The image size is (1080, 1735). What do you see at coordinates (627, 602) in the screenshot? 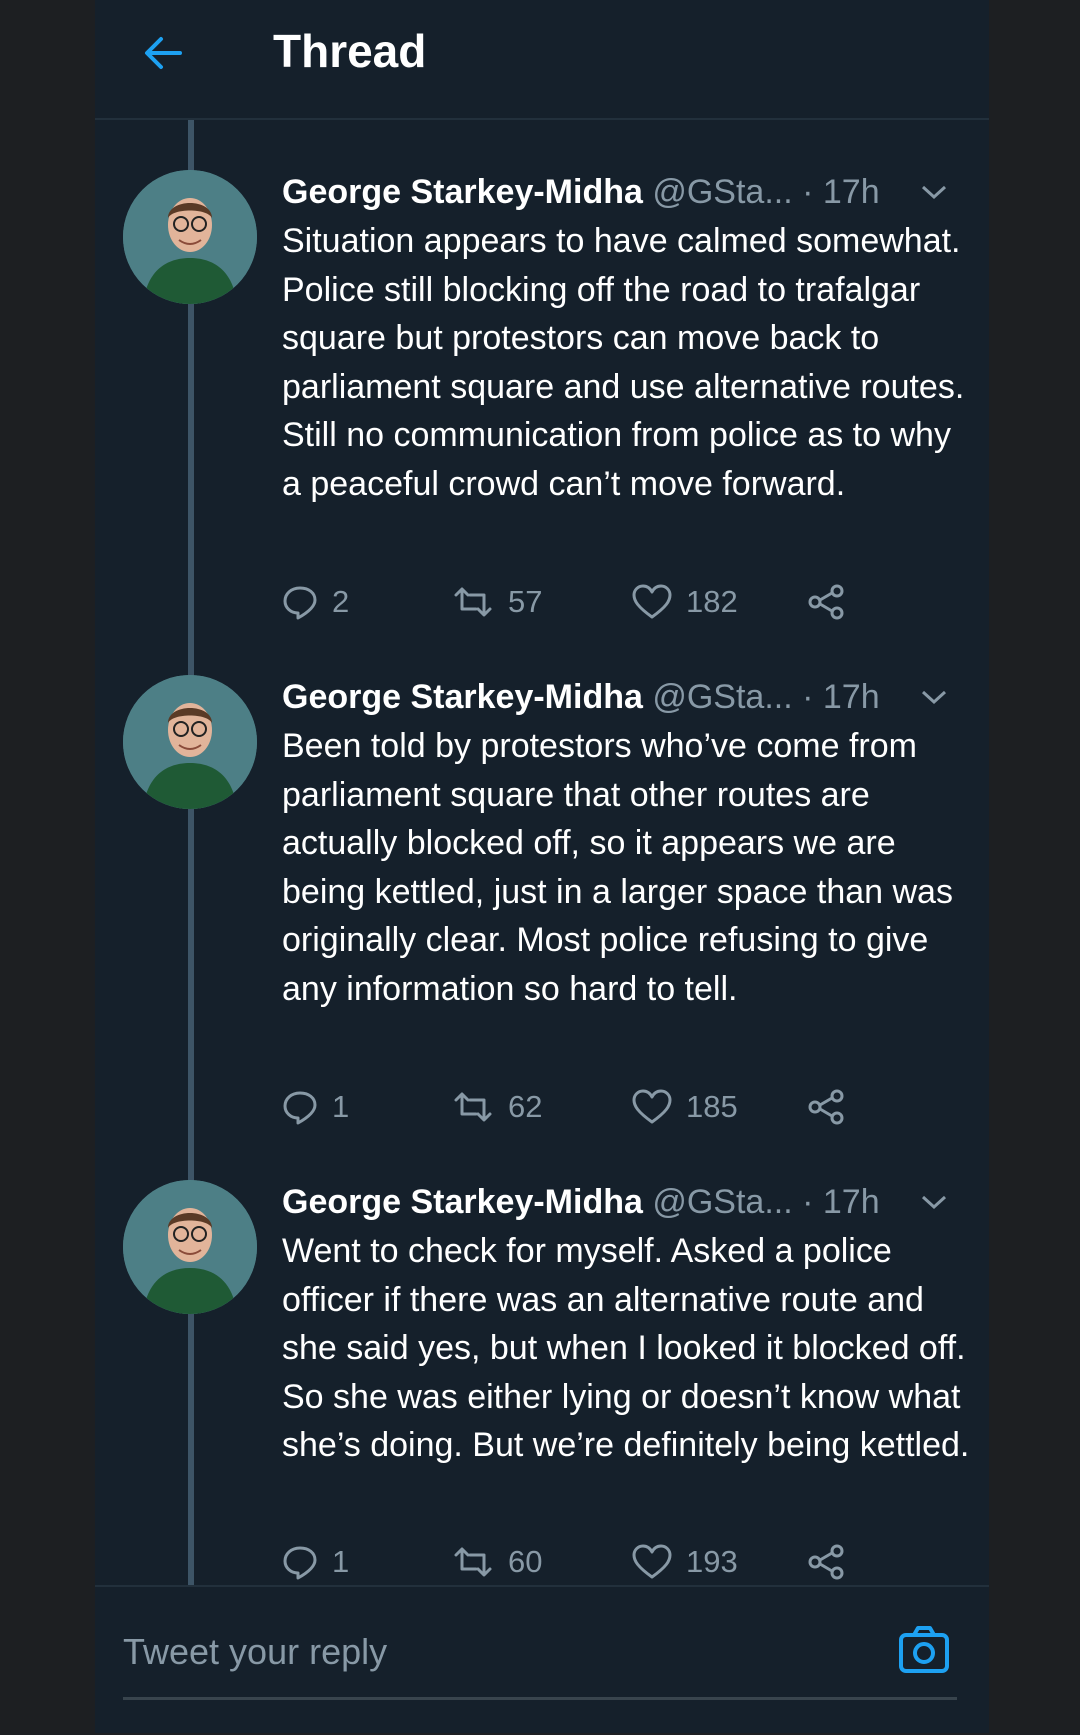
I see `tweet-actions: 2 57 182` at bounding box center [627, 602].